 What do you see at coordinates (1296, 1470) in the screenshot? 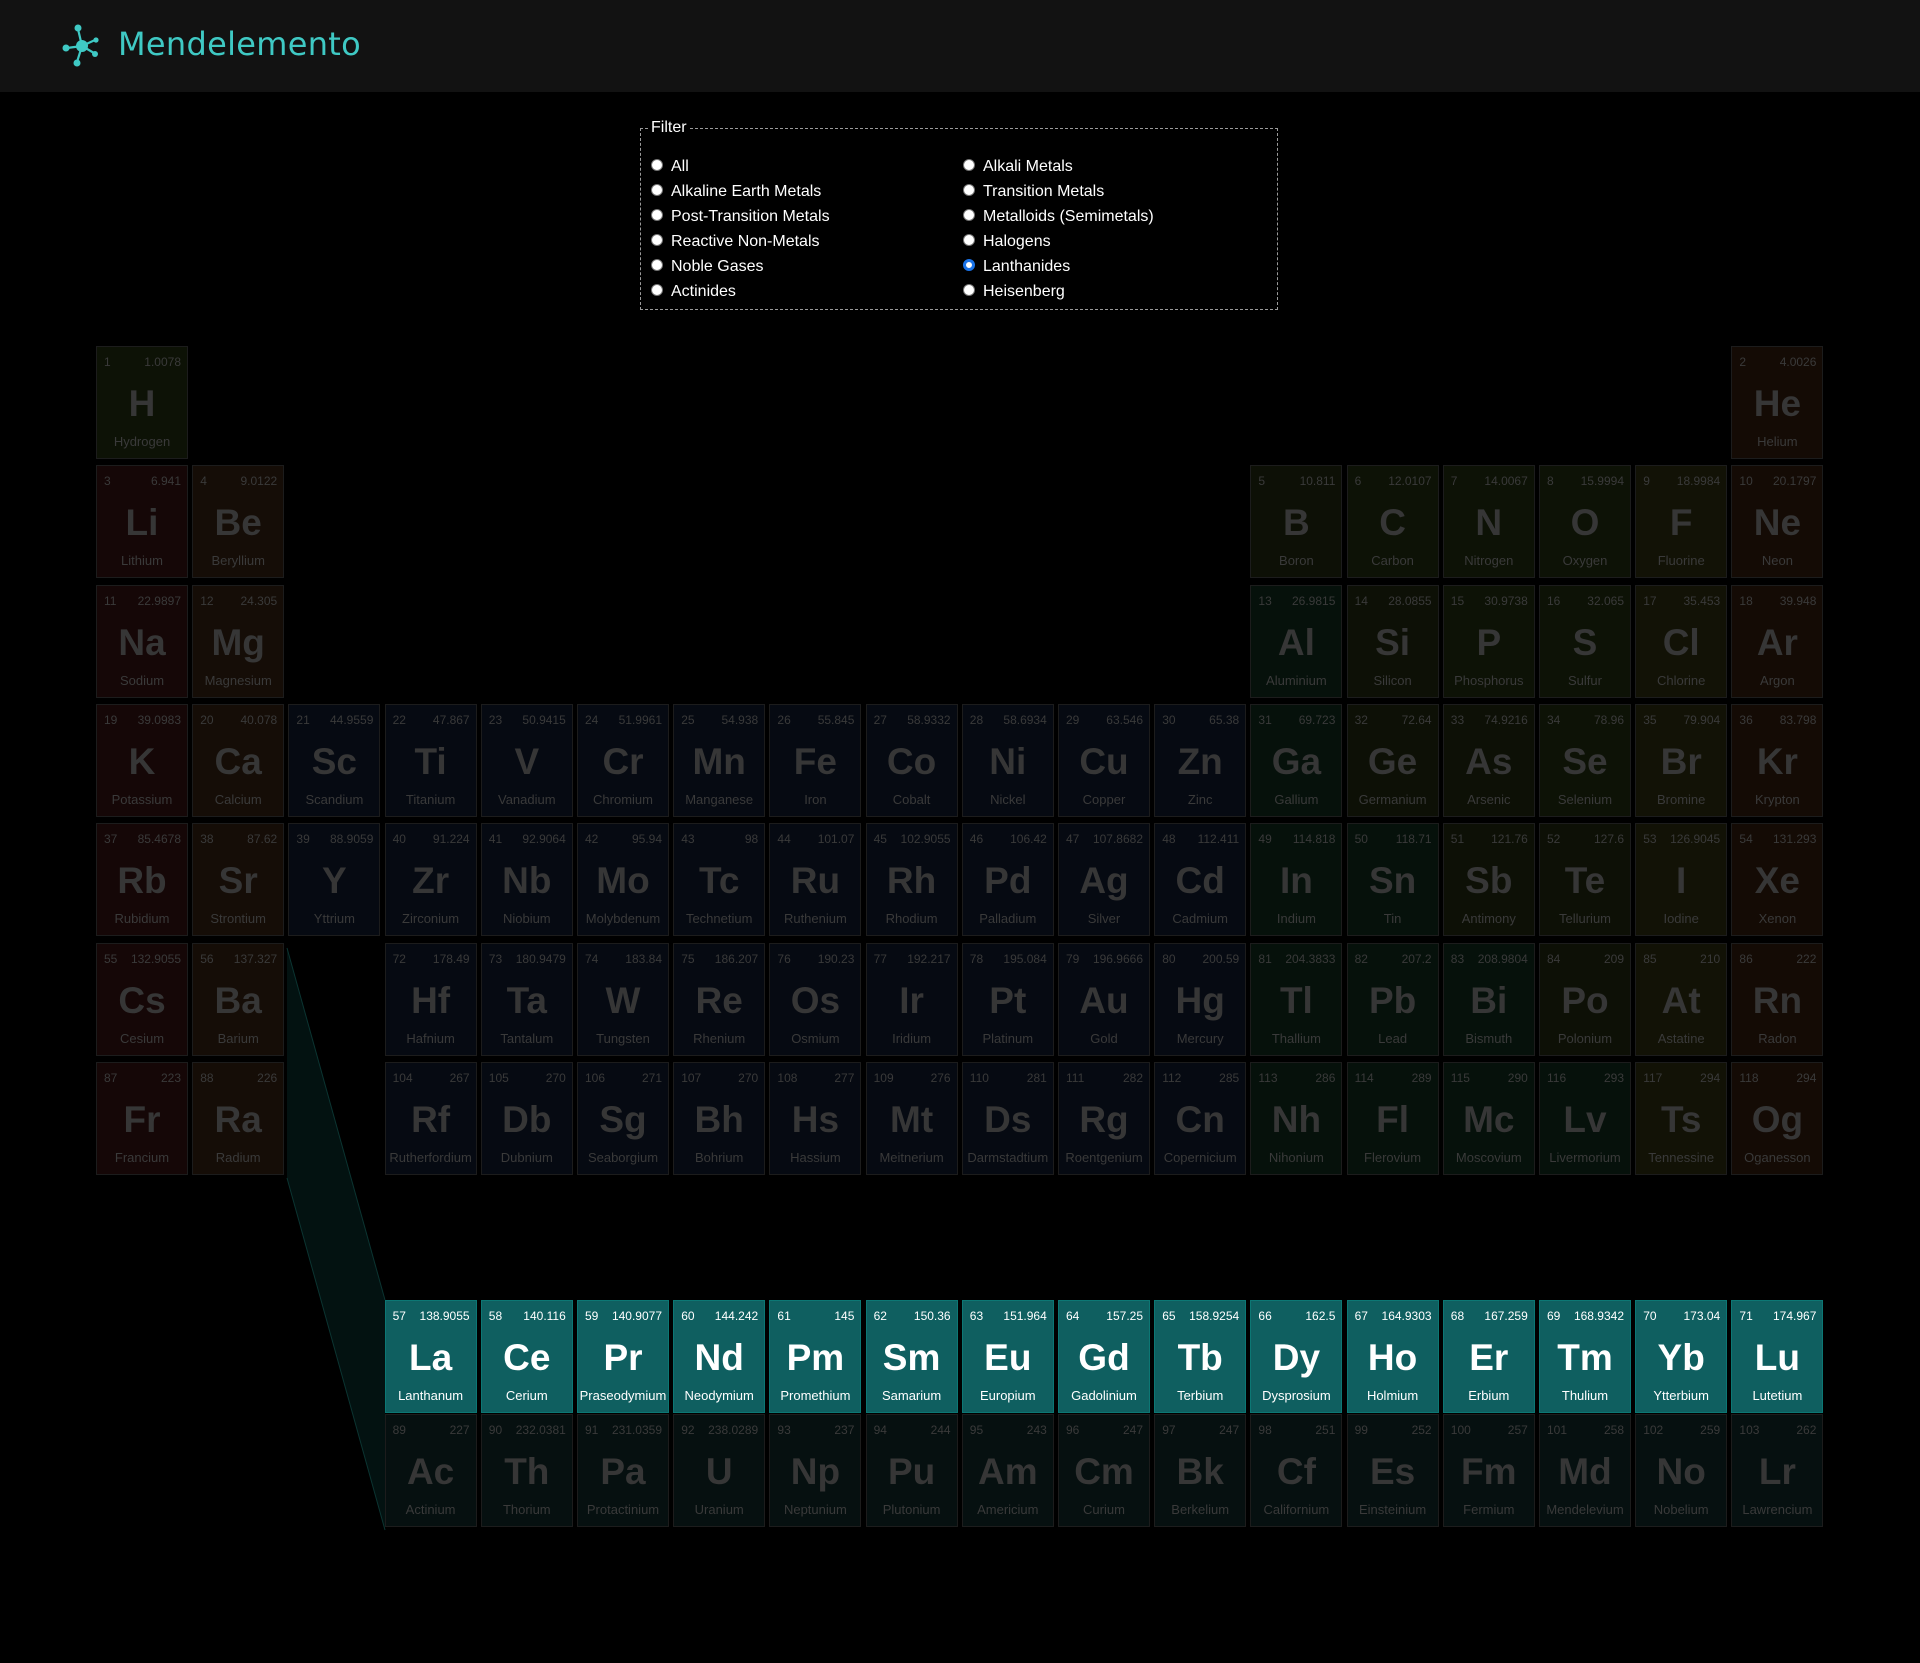
I see `element-californium: 98 251 Cf Californium` at bounding box center [1296, 1470].